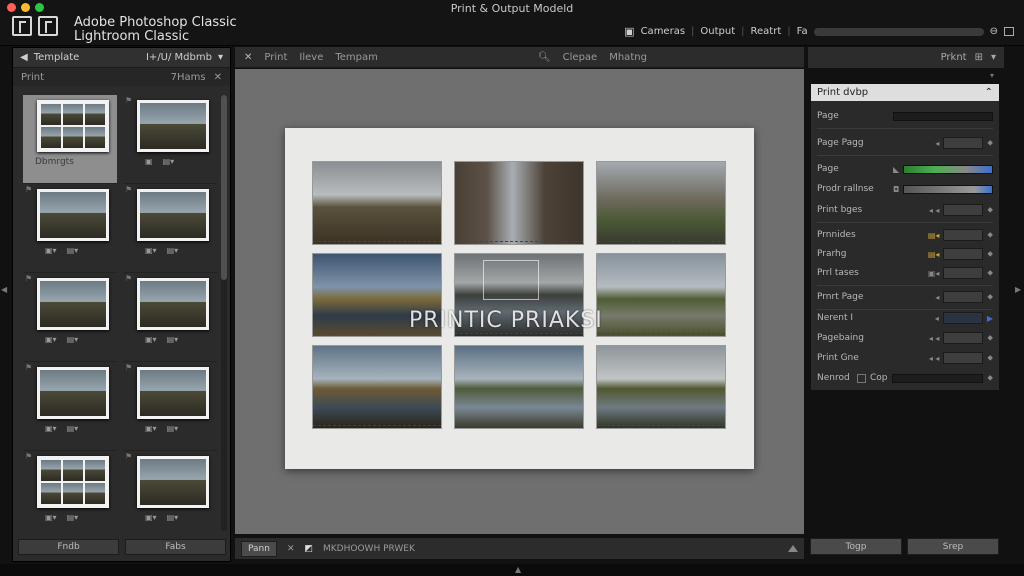 The image size is (1024, 576). I want to click on swatch-icon: ◘, so click(896, 189).